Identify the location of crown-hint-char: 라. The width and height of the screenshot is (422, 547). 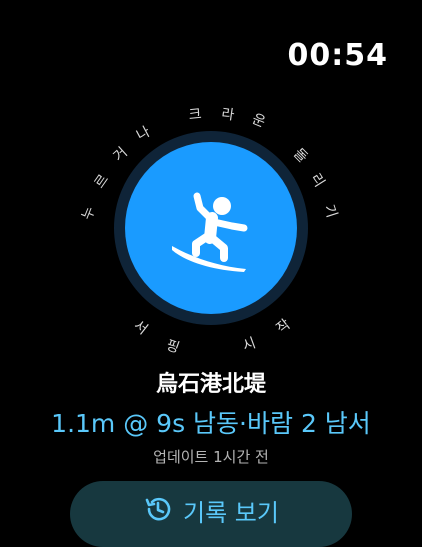
(227, 115).